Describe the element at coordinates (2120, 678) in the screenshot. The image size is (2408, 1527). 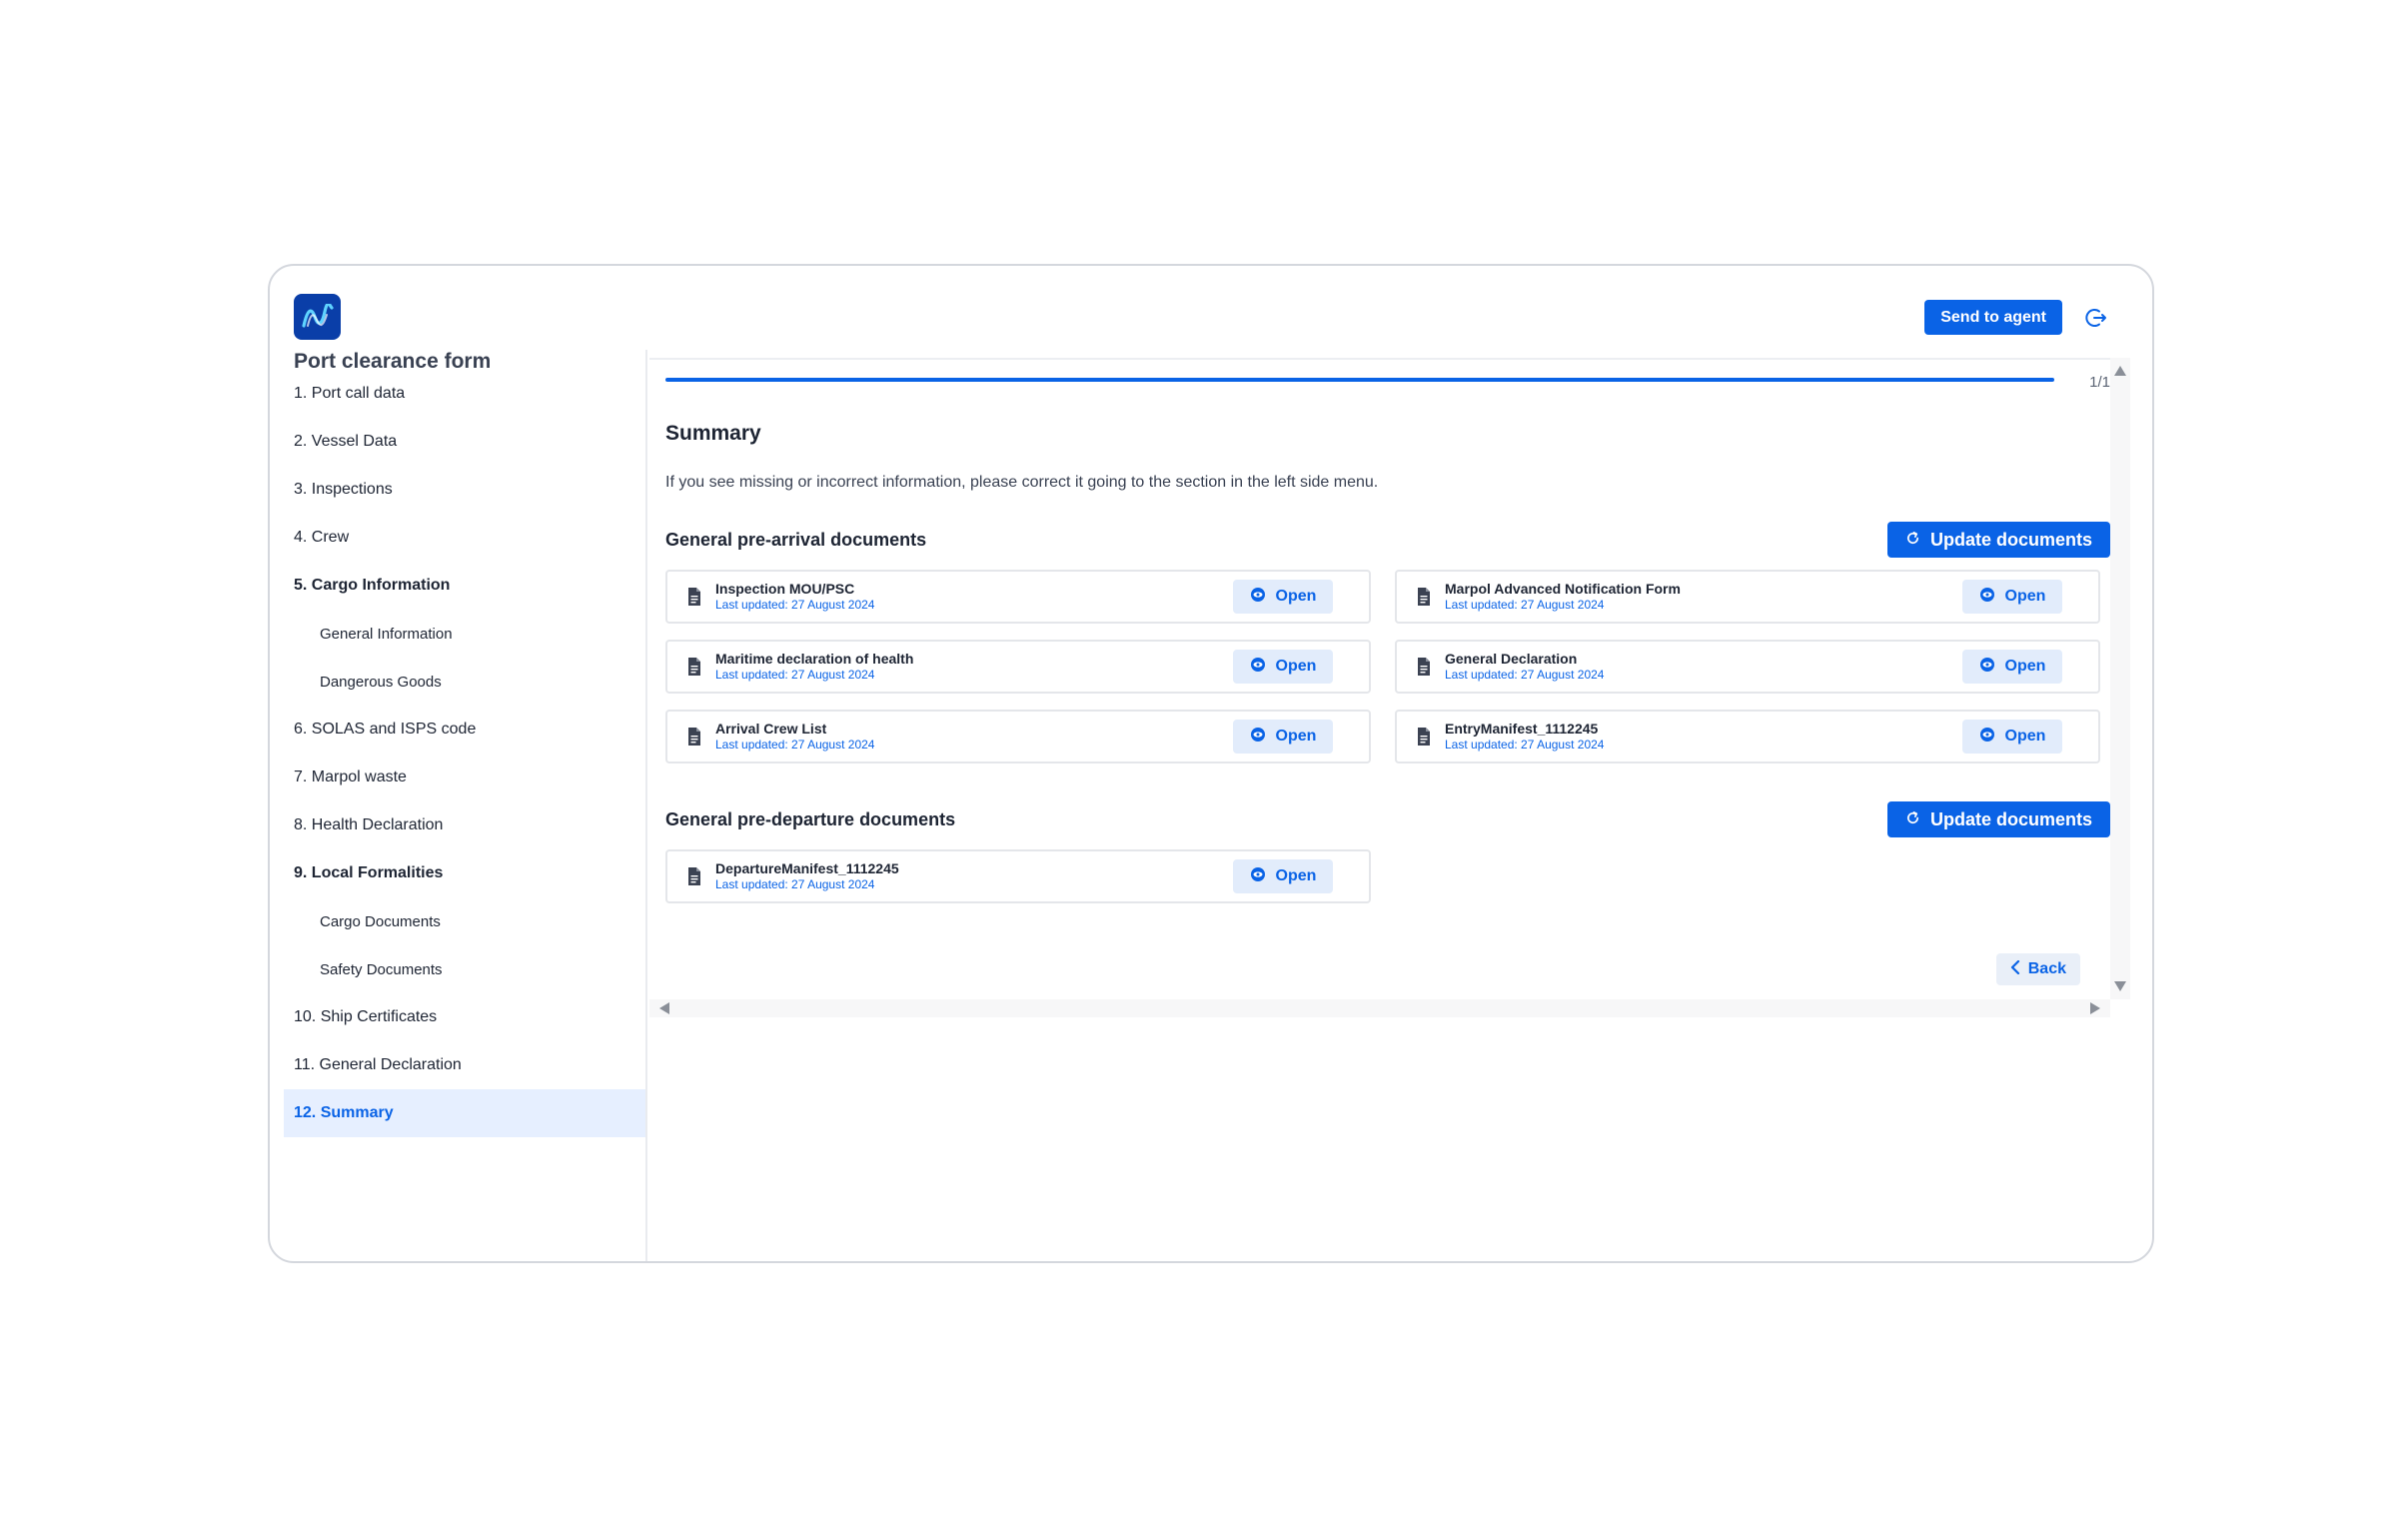
I see `vertical-scrollbar` at that location.